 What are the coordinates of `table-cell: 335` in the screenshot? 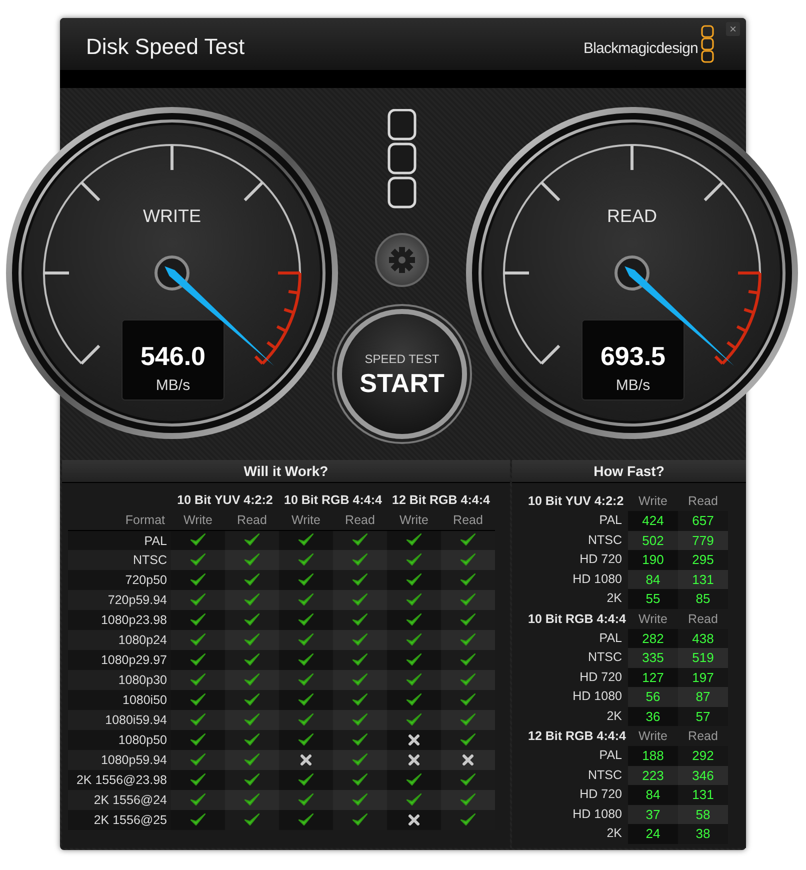 It's located at (653, 658).